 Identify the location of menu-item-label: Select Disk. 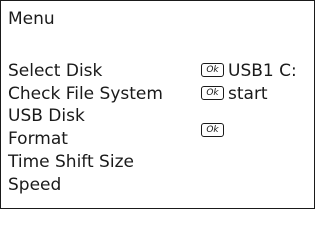
(55, 71).